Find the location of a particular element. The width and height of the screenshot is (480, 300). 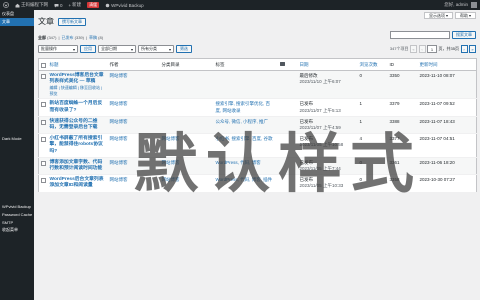

cache-link: 清缓 is located at coordinates (93, 5).